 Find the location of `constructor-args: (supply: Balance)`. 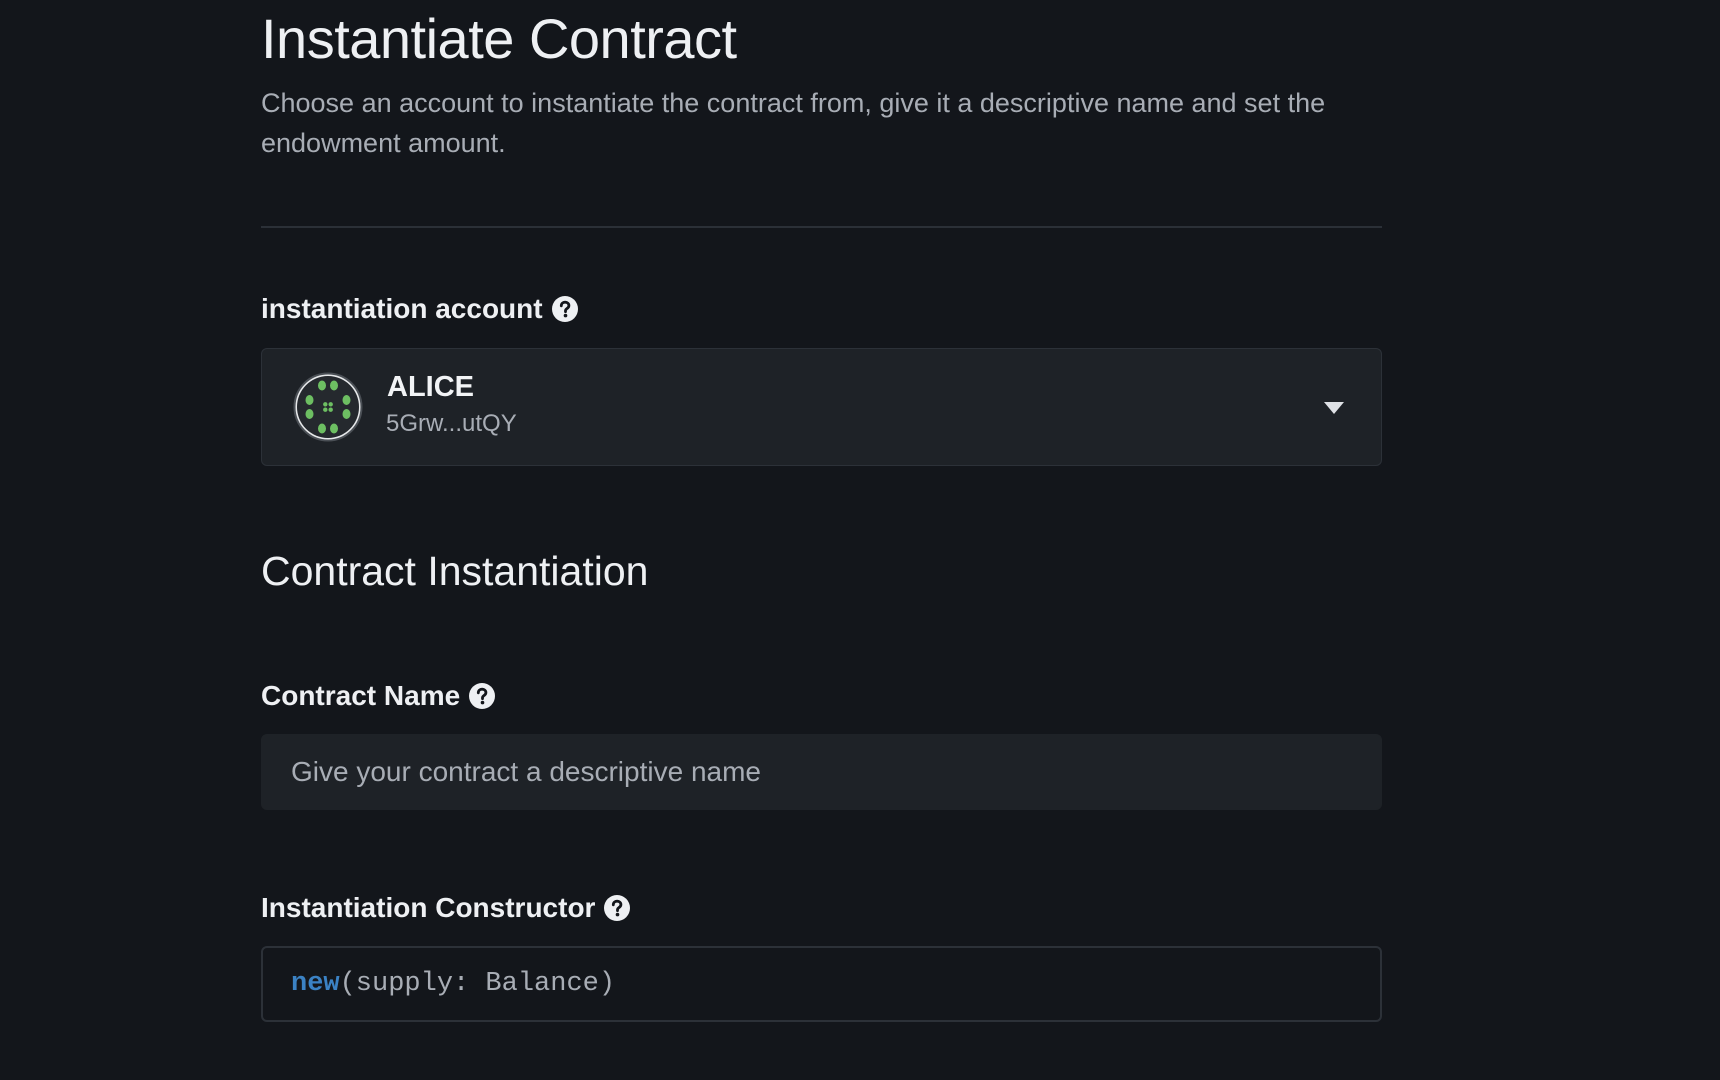

constructor-args: (supply: Balance) is located at coordinates (477, 984).